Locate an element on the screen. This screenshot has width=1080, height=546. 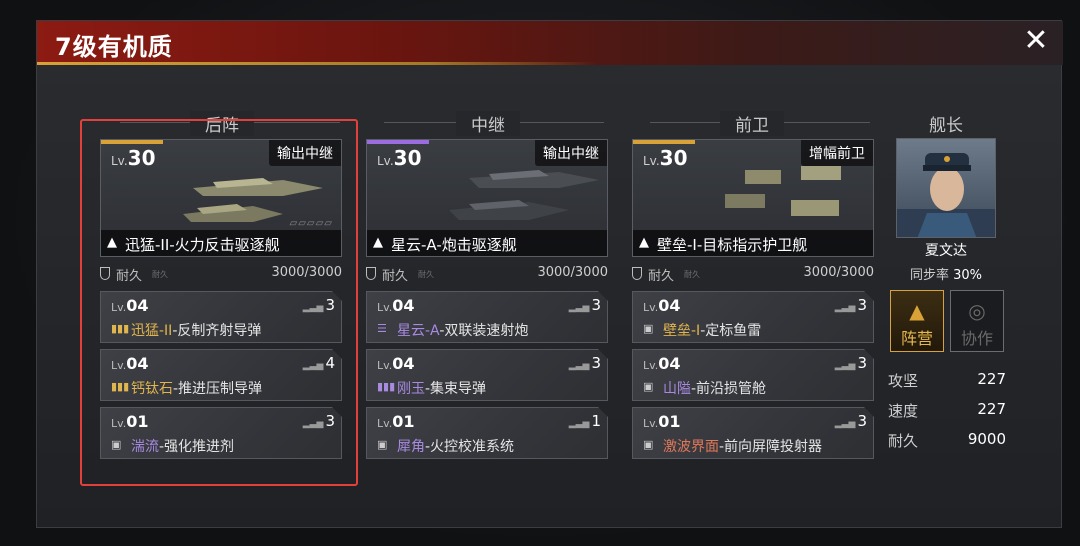
cooperation-button: ◎ 协作 is located at coordinates (977, 321).